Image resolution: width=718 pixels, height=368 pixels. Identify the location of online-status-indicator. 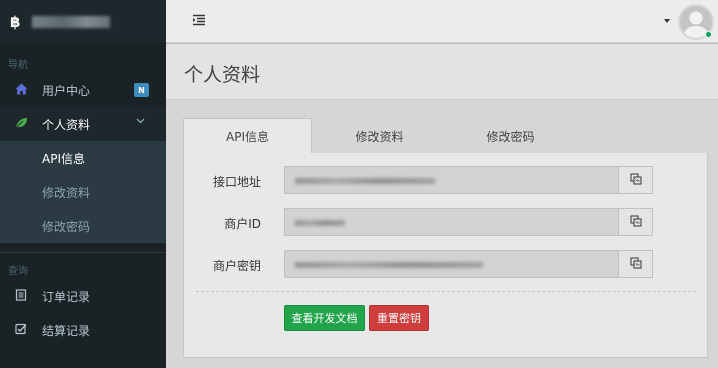
(708, 34).